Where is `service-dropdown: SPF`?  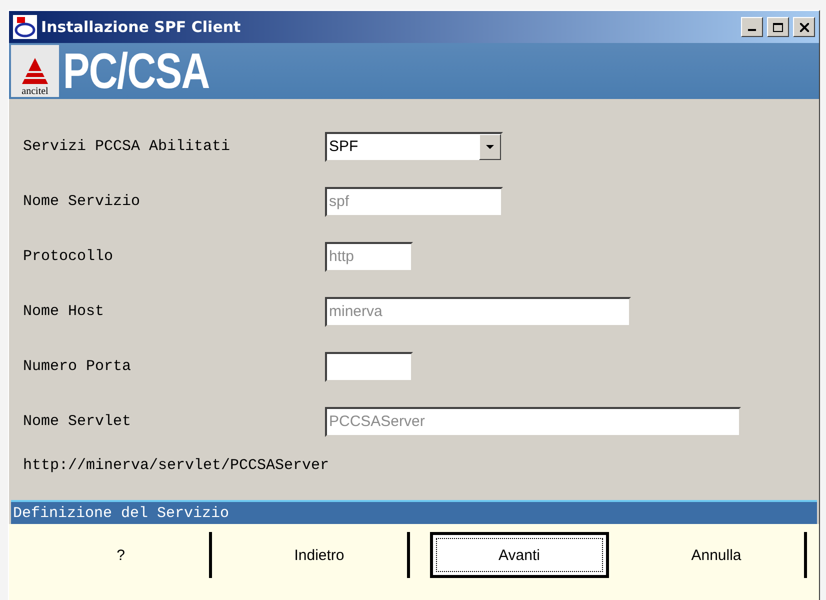 service-dropdown: SPF is located at coordinates (414, 147).